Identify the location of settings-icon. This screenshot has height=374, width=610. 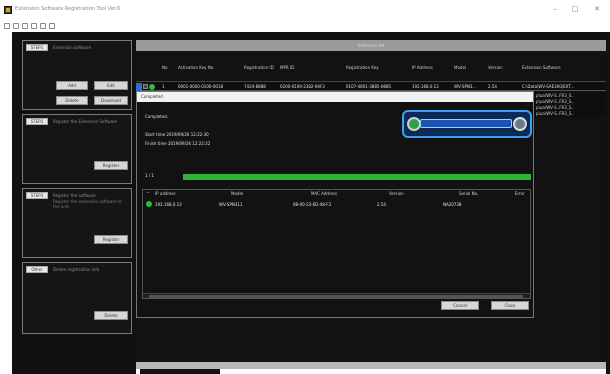
(52, 26).